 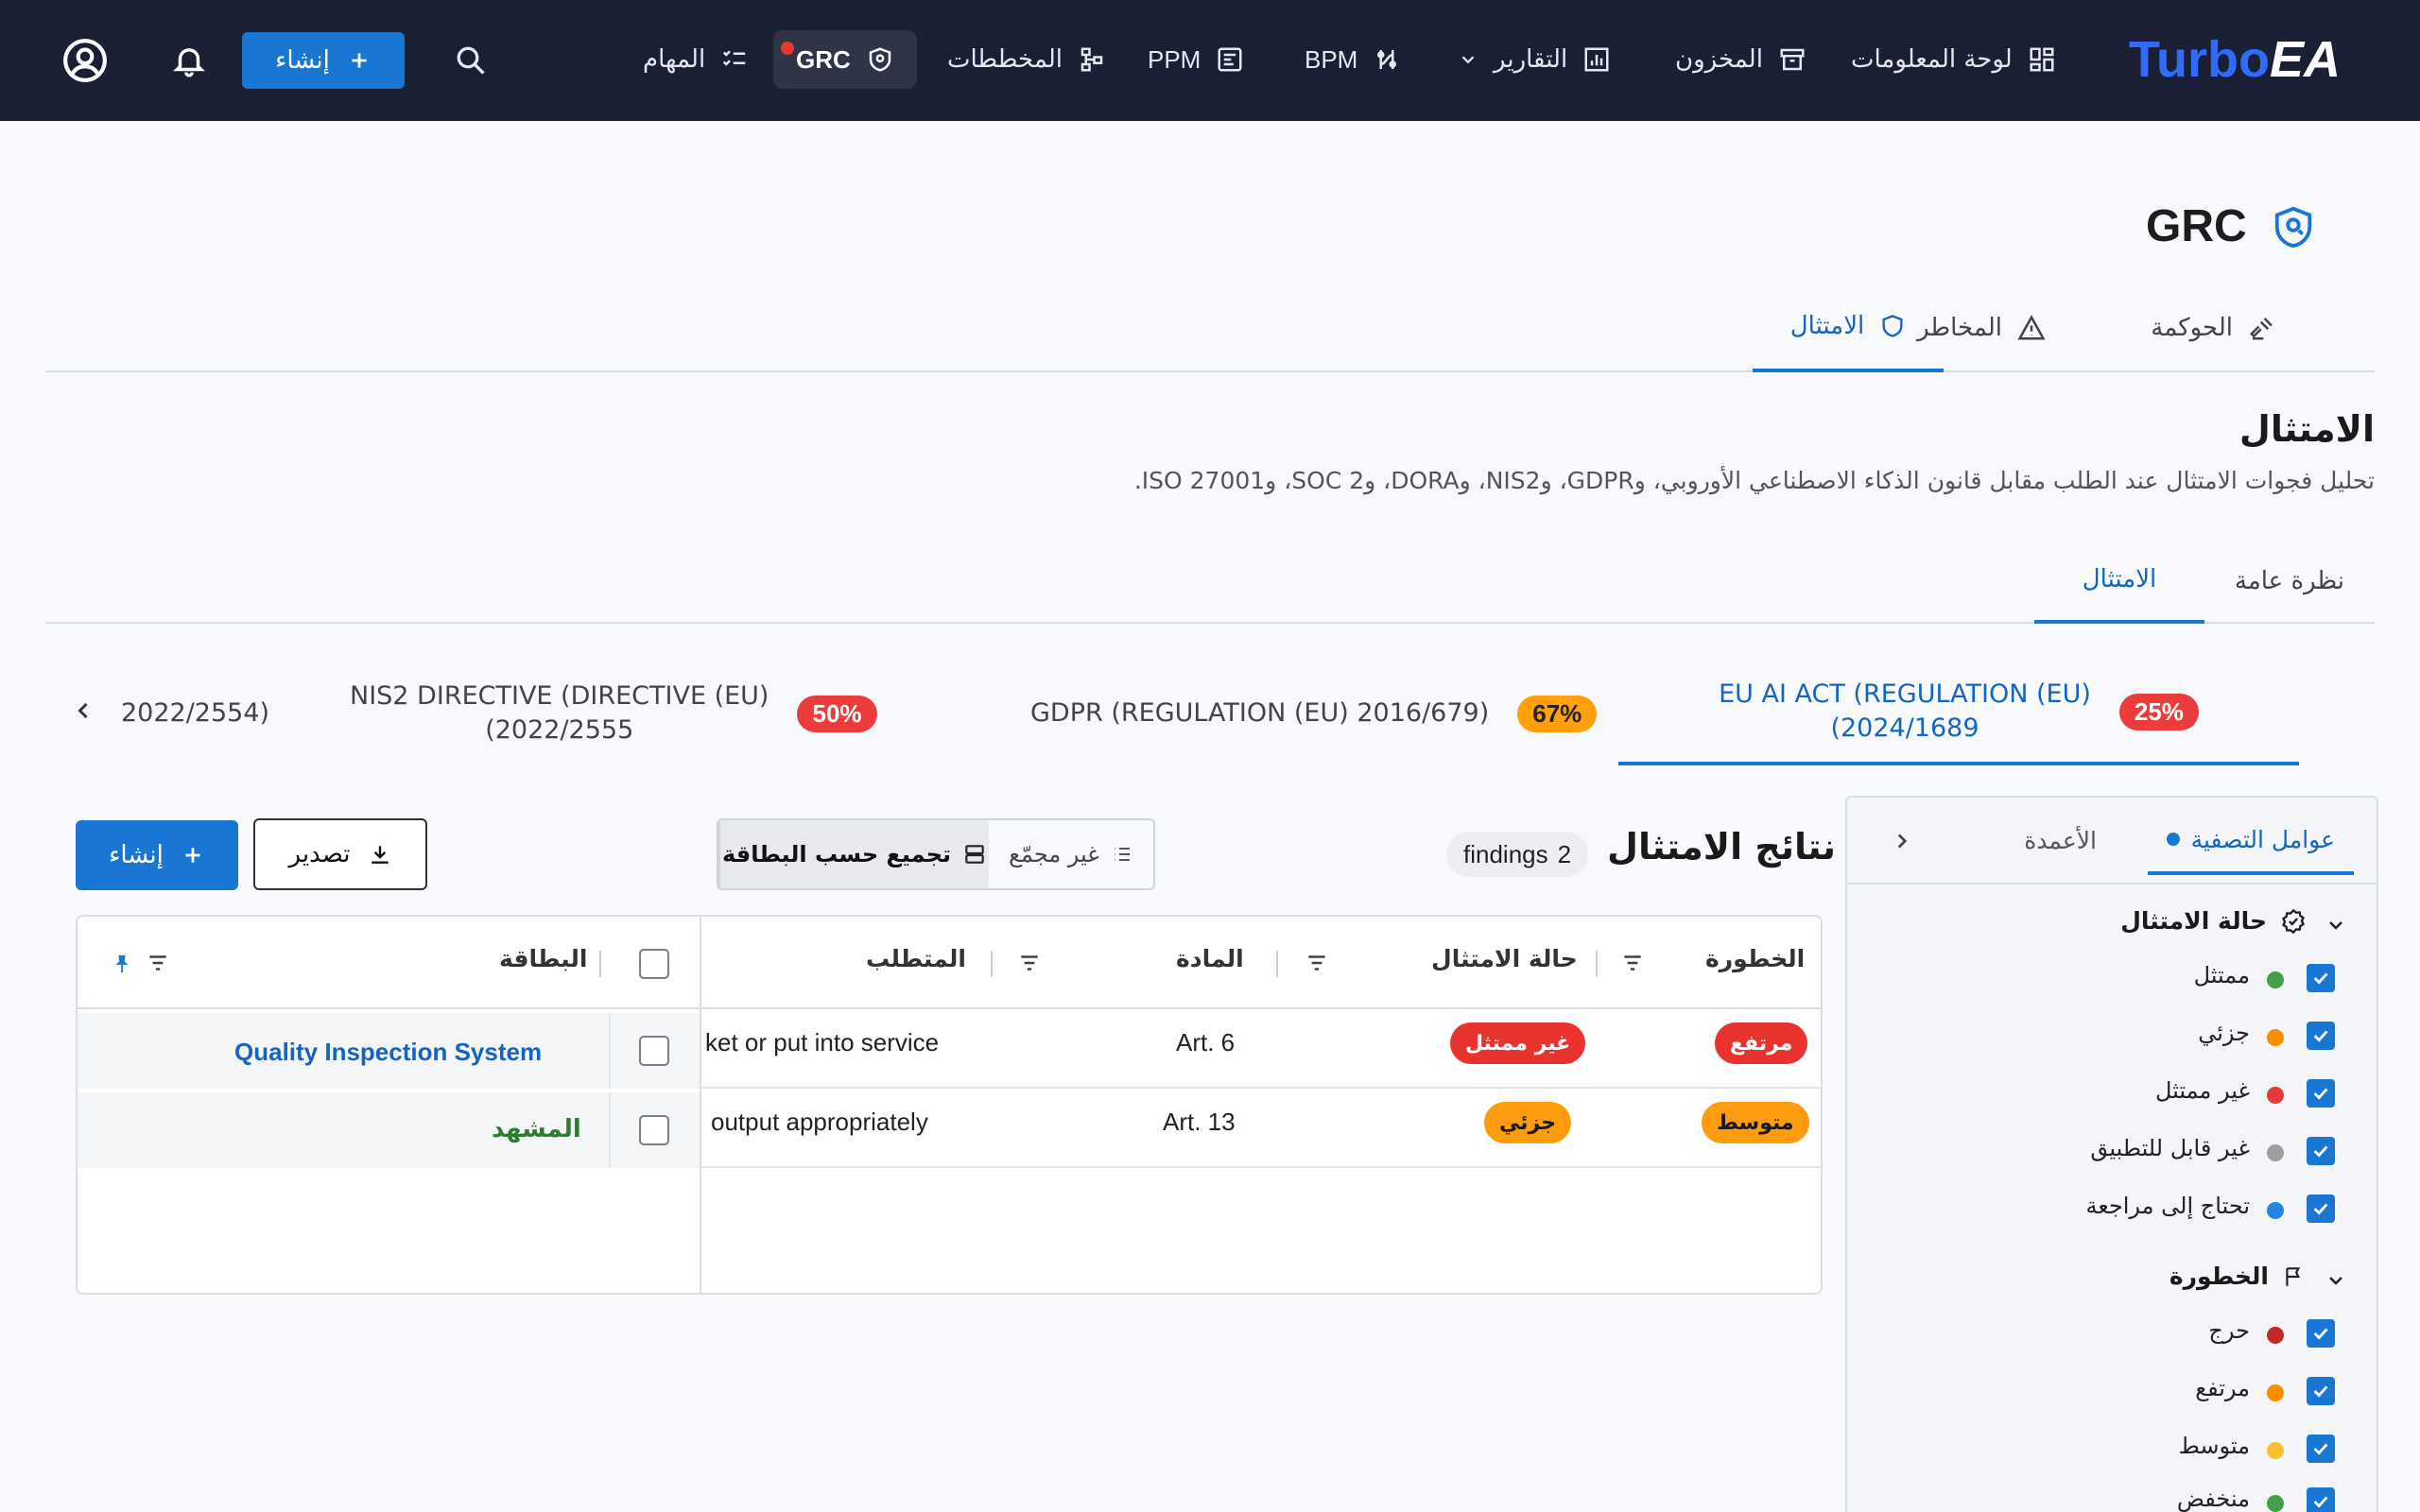 What do you see at coordinates (302, 60) in the screenshot?
I see `create-button-label: إنشاء` at bounding box center [302, 60].